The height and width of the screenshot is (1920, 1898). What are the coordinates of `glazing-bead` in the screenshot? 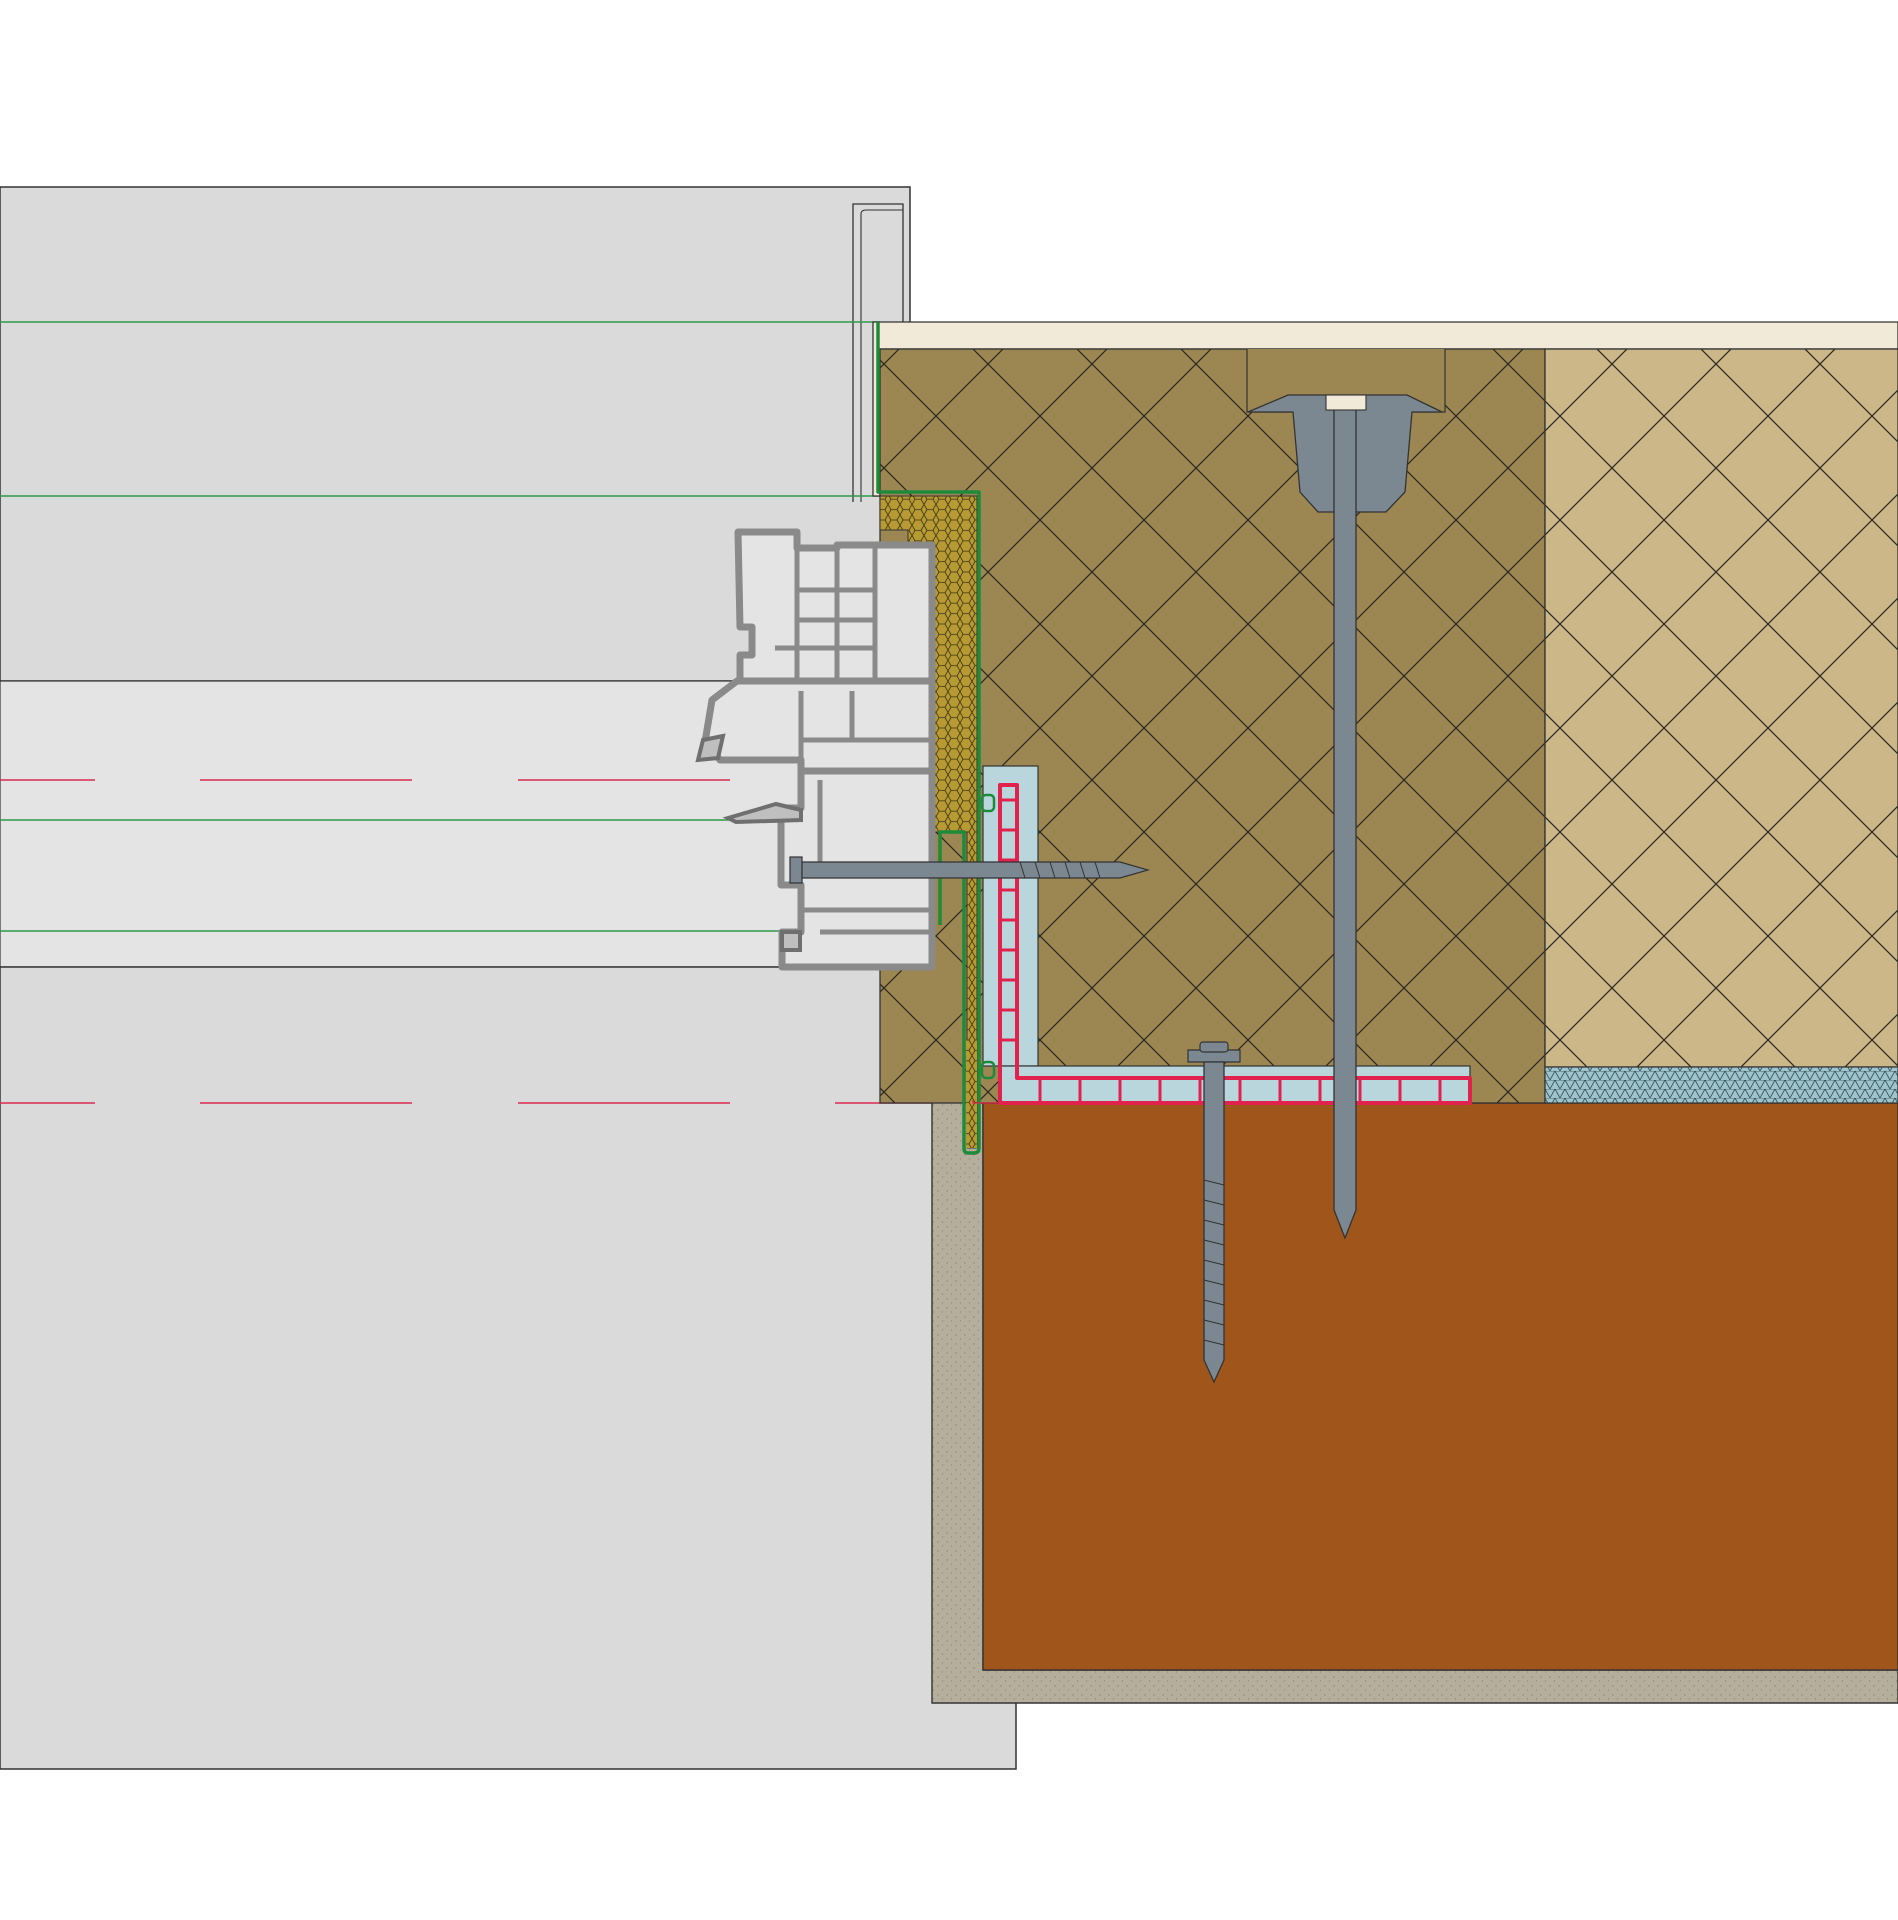 It's located at (710, 748).